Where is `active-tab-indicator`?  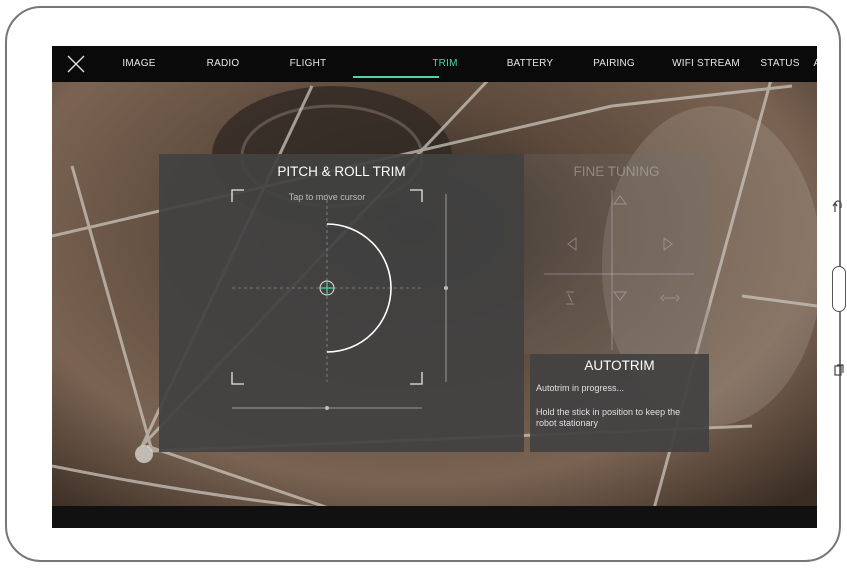 active-tab-indicator is located at coordinates (396, 77).